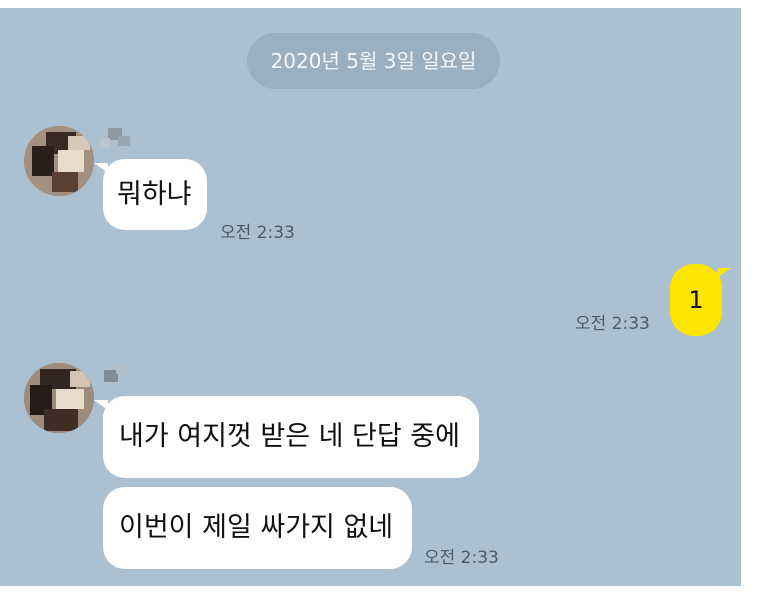 The width and height of the screenshot is (758, 593). What do you see at coordinates (373, 61) in the screenshot?
I see `date-divider: 2020년 5월 3일 일요일` at bounding box center [373, 61].